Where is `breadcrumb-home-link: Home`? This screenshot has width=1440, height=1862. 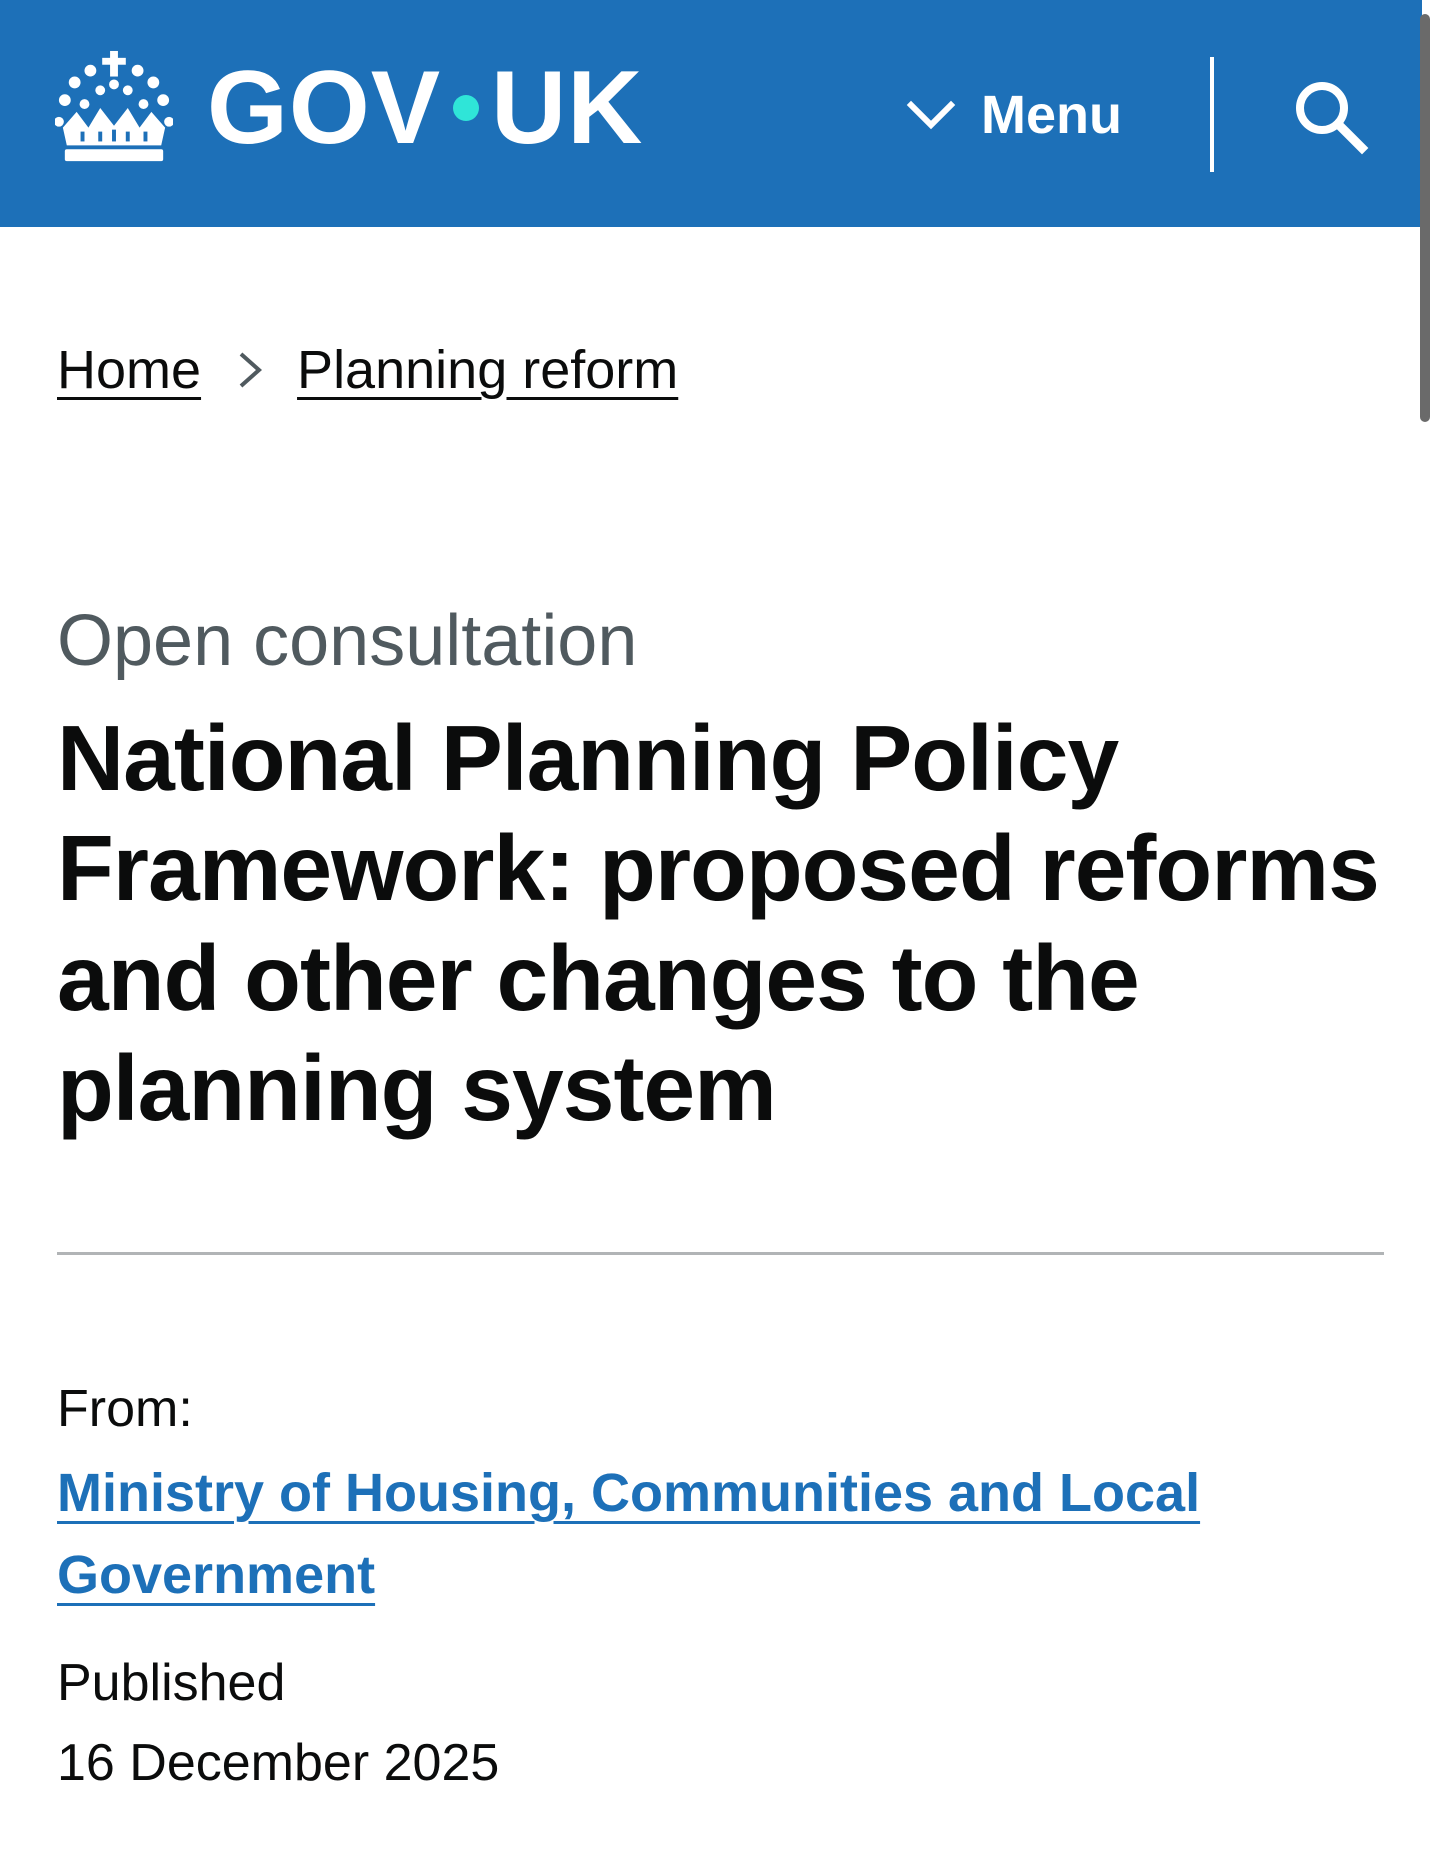
breadcrumb-home-link: Home is located at coordinates (129, 370).